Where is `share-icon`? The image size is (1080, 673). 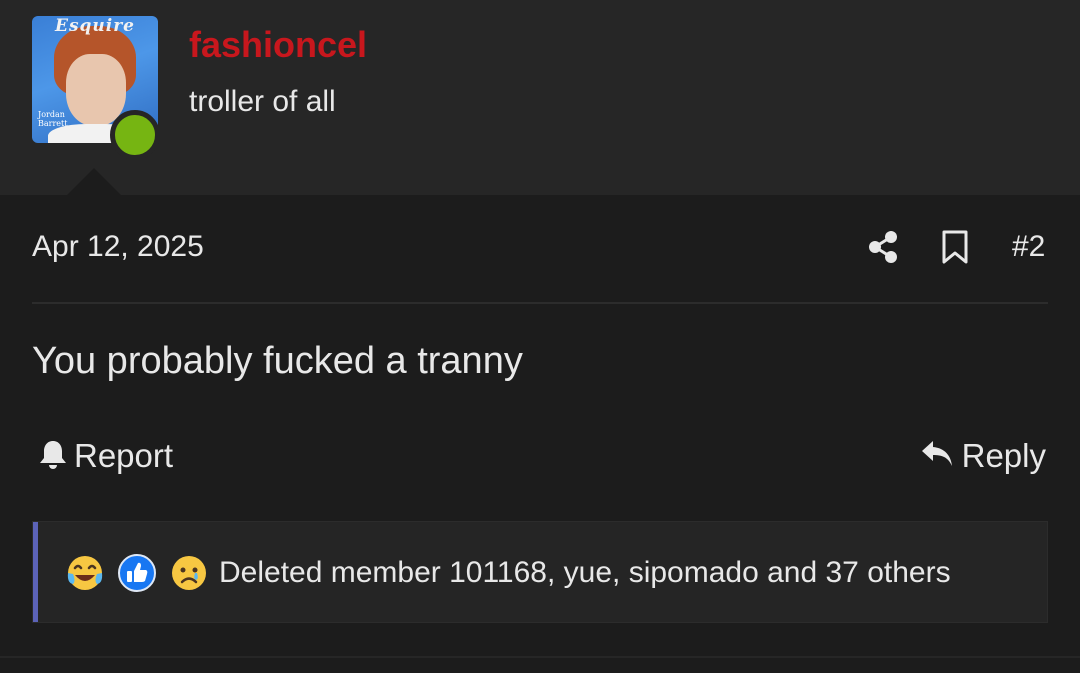
share-icon is located at coordinates (883, 247).